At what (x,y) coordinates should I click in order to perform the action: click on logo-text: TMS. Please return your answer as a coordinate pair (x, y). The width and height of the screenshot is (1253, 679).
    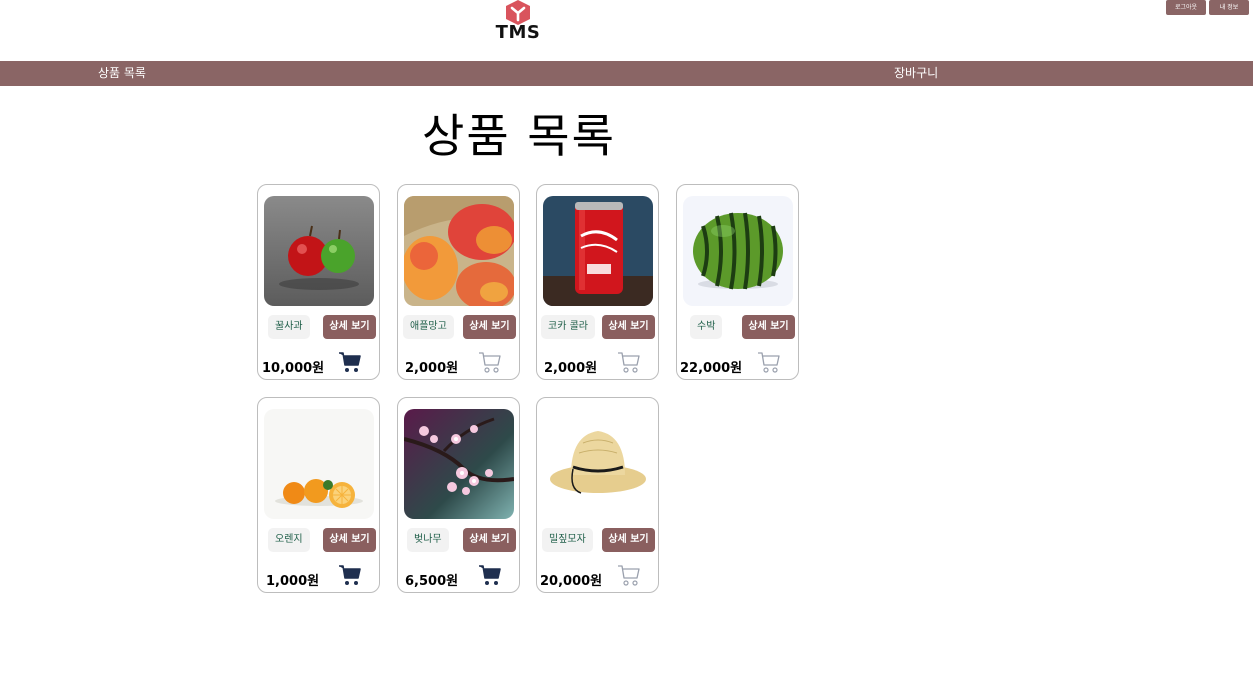
    Looking at the image, I should click on (518, 32).